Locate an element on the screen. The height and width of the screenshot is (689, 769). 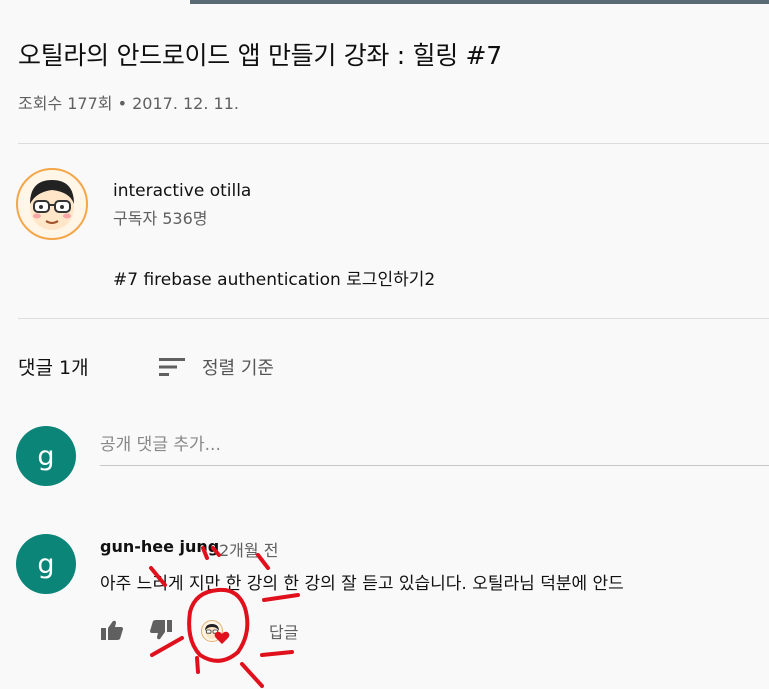
subscriber-count: 구독자 536명 is located at coordinates (160, 218).